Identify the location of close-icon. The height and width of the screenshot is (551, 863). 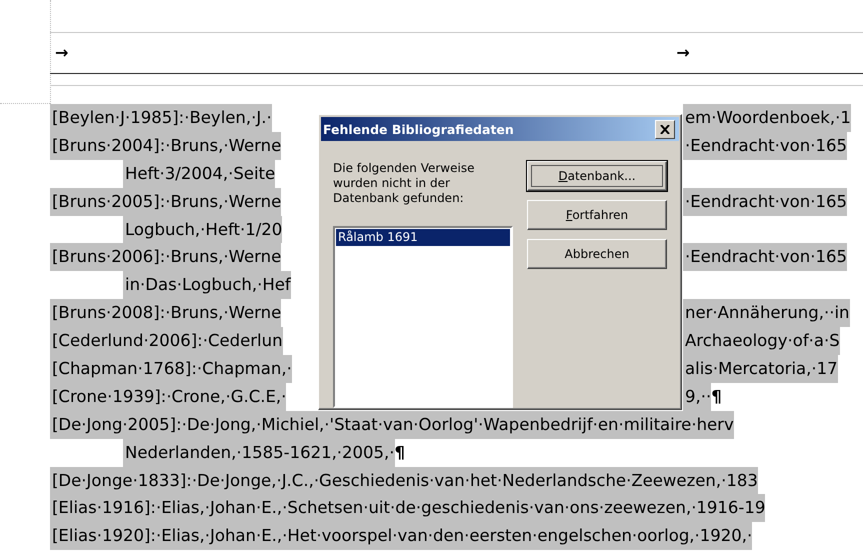
(665, 129).